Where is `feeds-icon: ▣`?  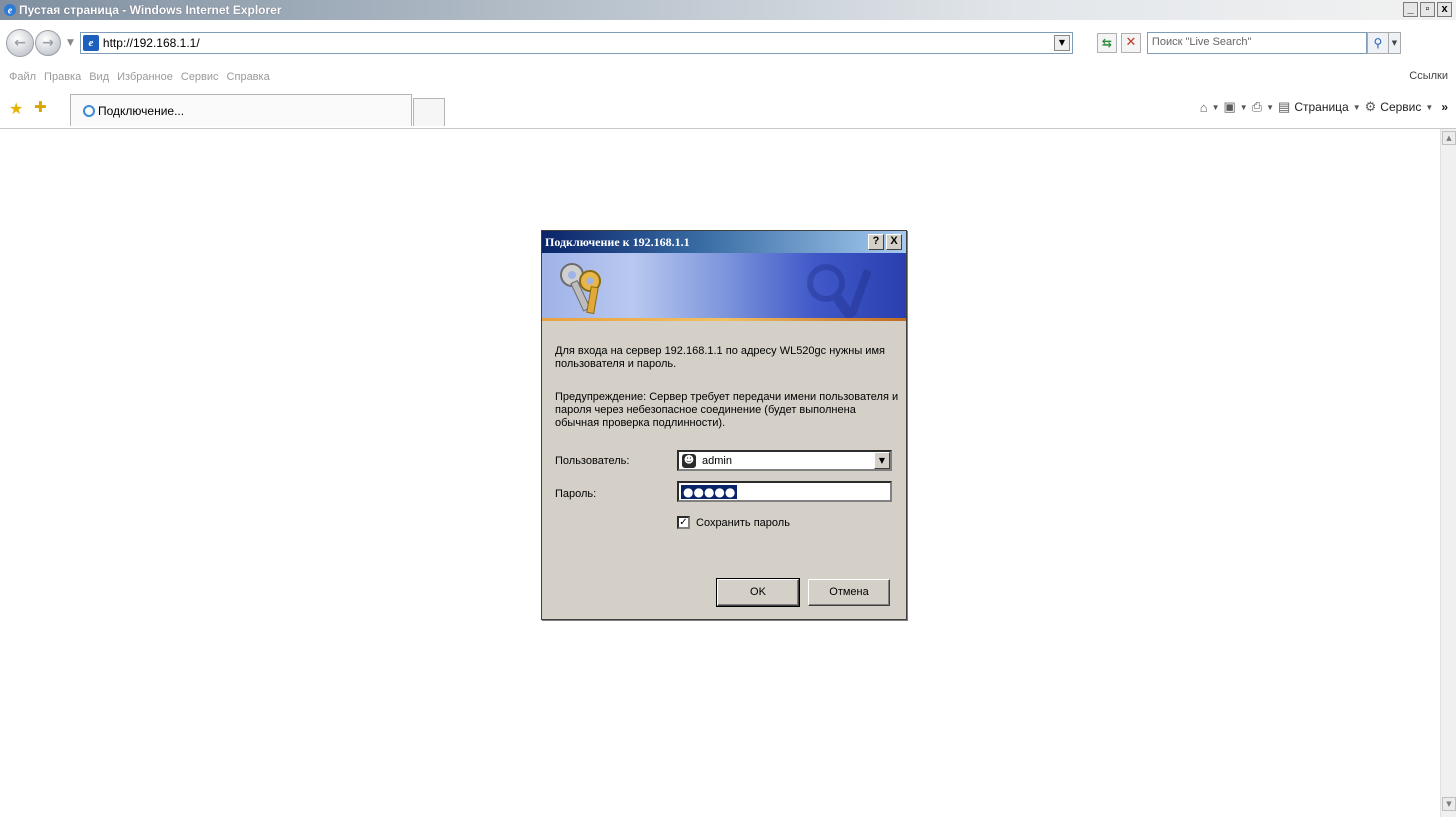
feeds-icon: ▣ is located at coordinates (1229, 107).